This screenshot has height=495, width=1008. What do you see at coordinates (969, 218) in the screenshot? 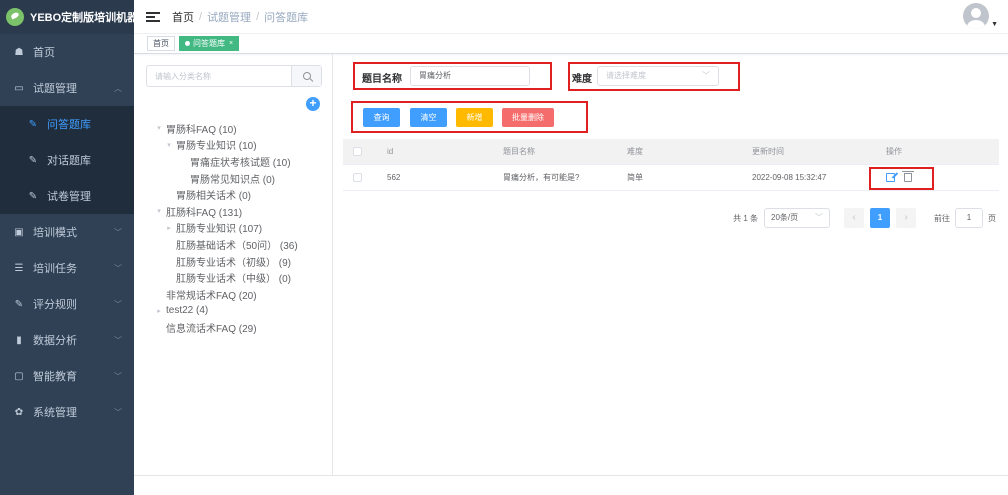
I see `goto-page-input: 1` at bounding box center [969, 218].